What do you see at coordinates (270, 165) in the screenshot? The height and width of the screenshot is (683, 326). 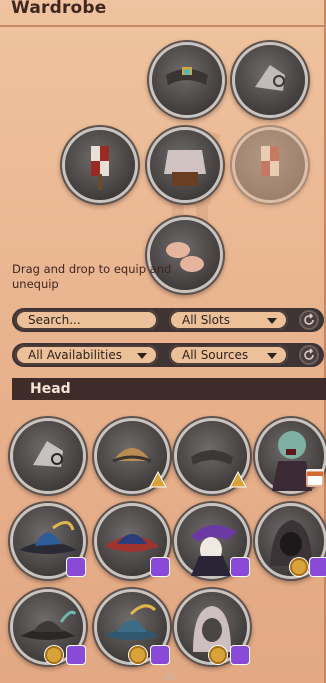 I see `equip-slot-offhand` at bounding box center [270, 165].